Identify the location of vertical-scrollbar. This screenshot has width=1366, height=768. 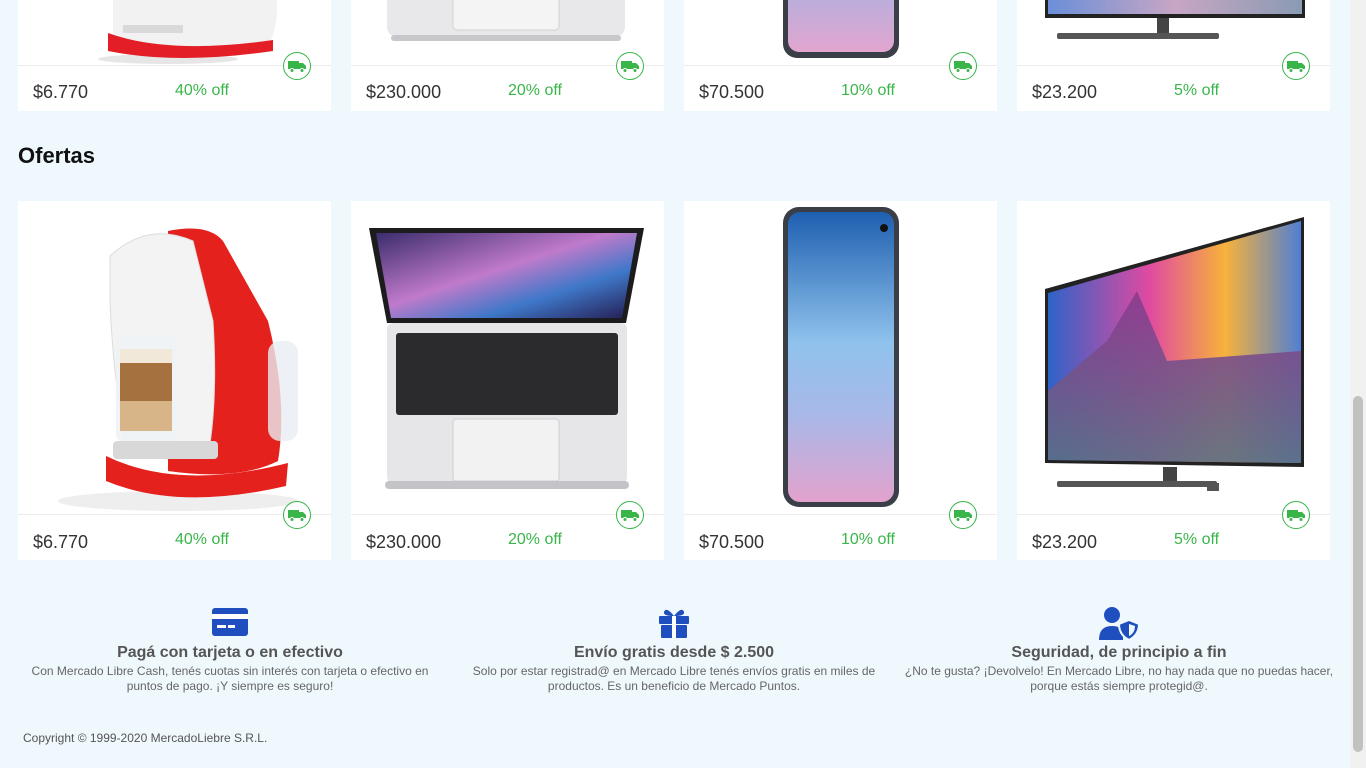
(1358, 384).